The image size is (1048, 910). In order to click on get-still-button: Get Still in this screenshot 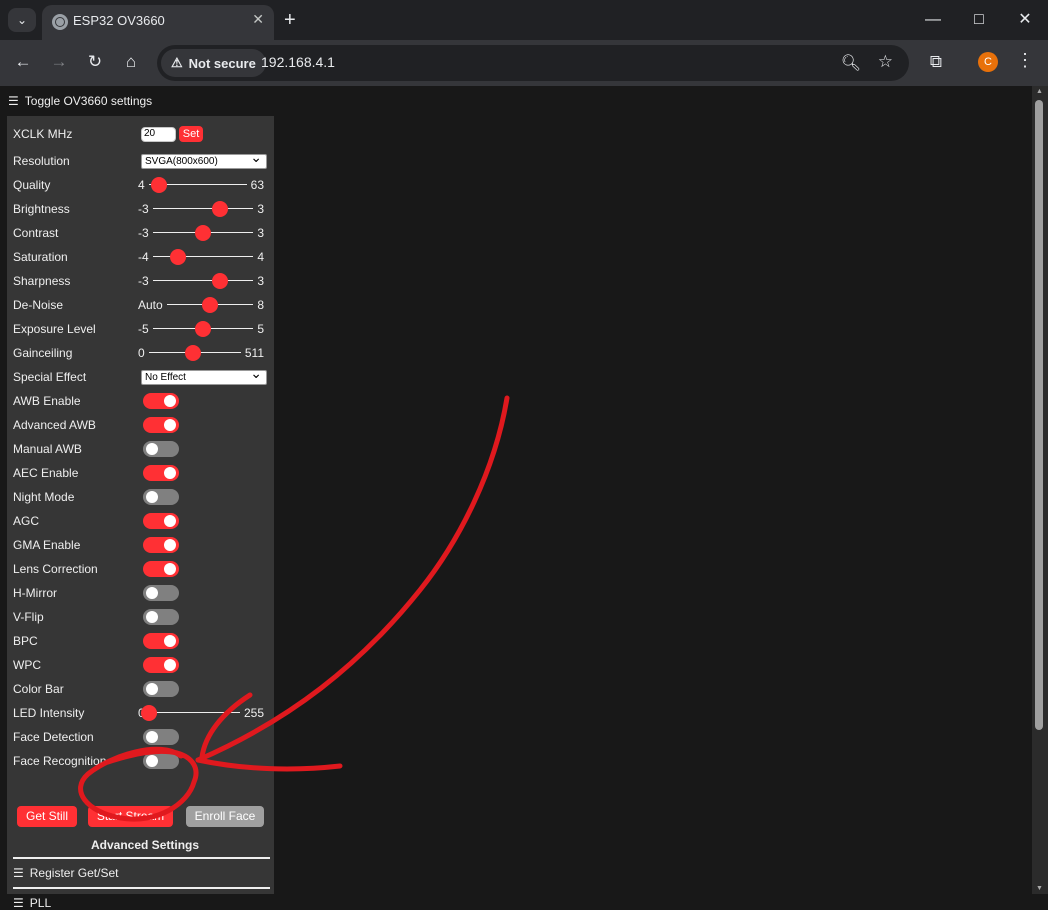, I will do `click(47, 816)`.